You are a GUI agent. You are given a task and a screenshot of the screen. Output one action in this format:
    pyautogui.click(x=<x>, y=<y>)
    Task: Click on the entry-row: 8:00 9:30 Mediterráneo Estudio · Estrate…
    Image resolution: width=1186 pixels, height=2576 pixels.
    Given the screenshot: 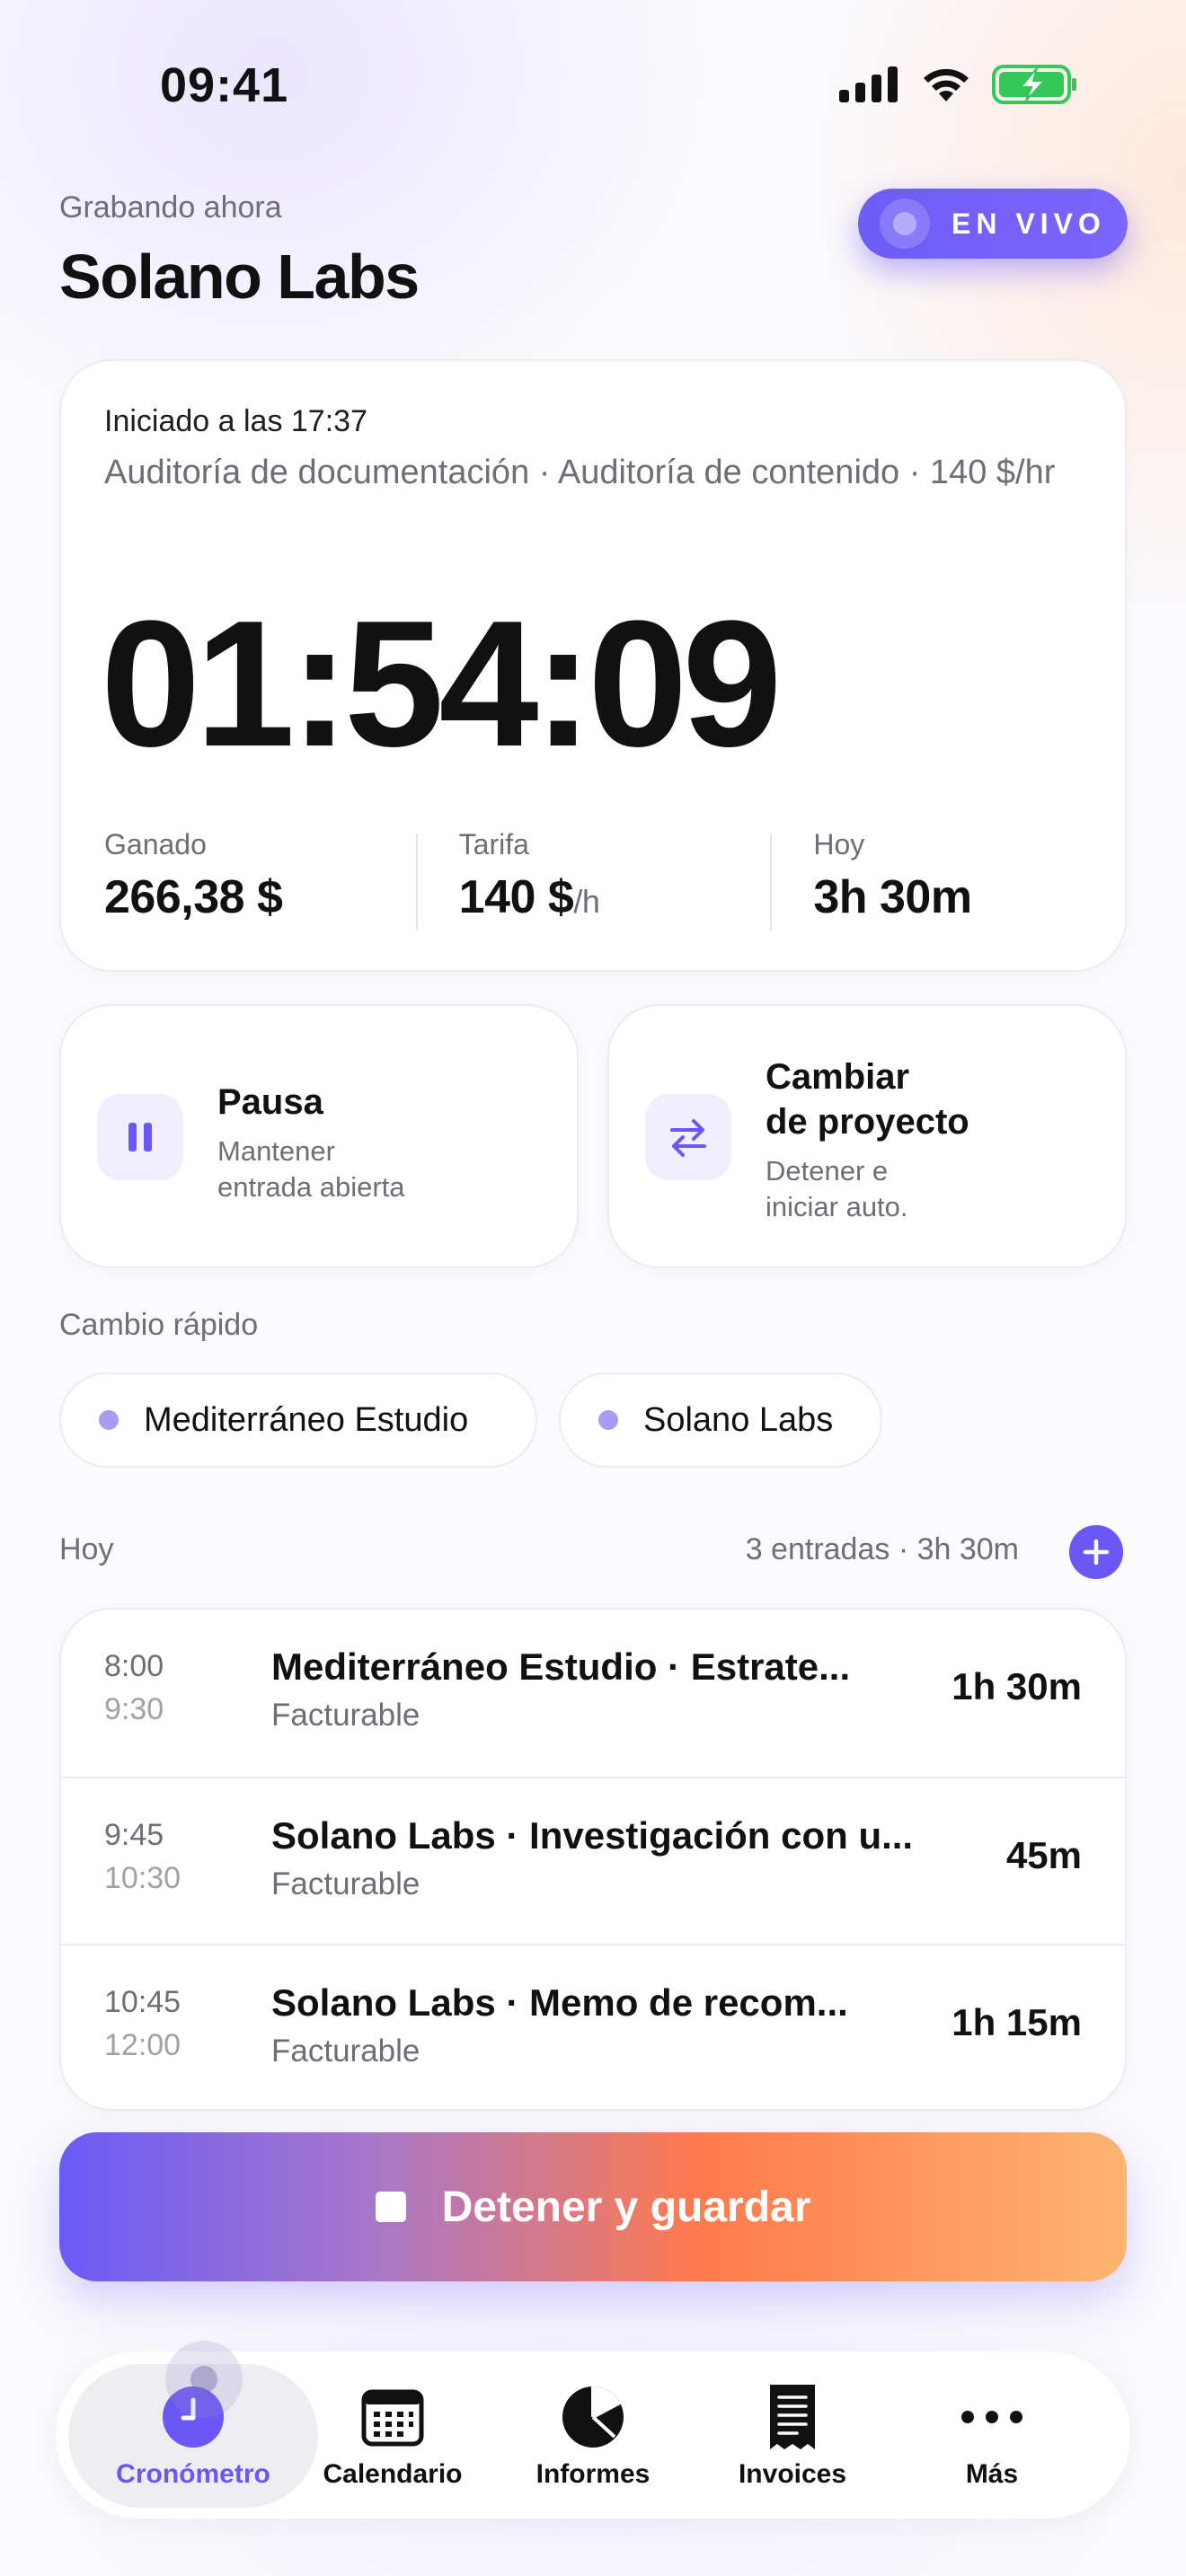 What is the action you would take?
    pyautogui.click(x=593, y=1693)
    